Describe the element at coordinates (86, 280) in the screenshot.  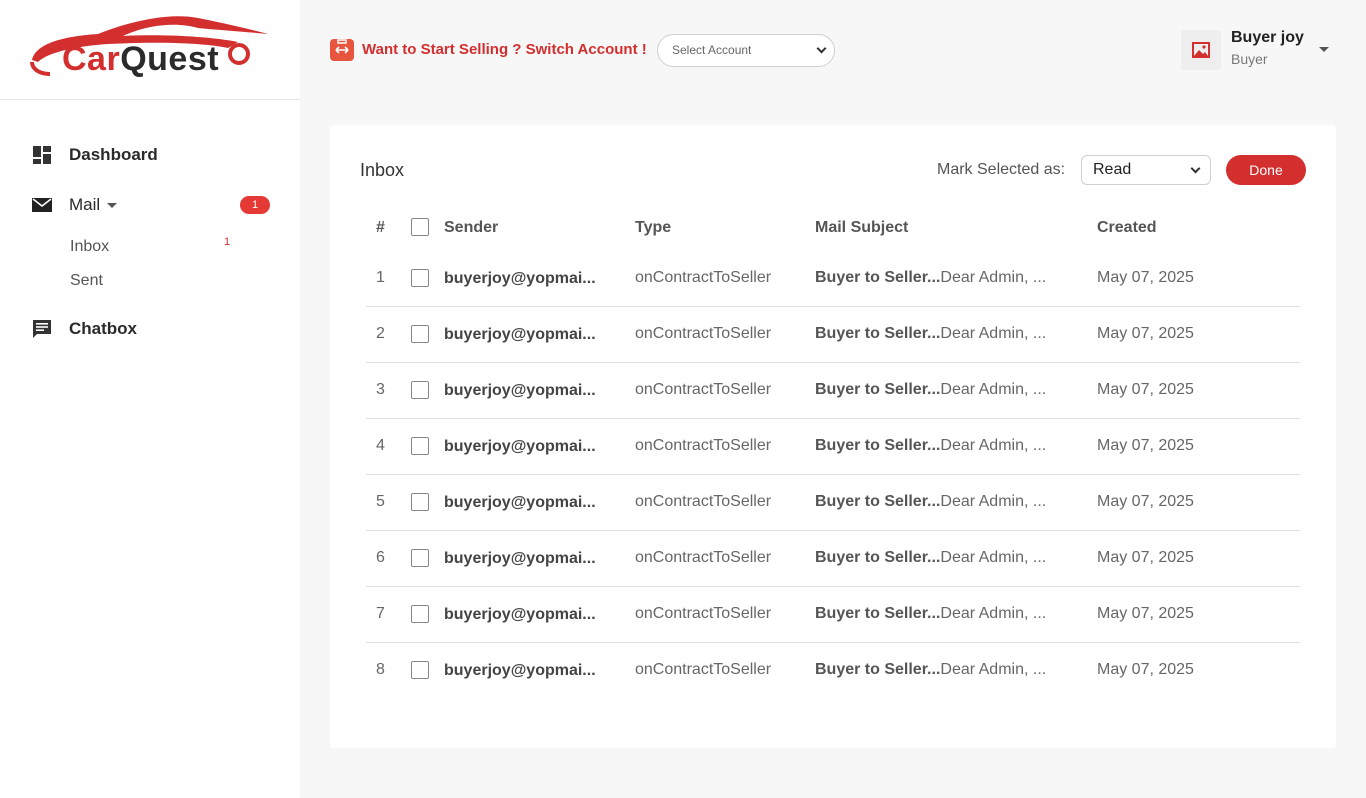
I see `sidebar-subitem-label: Sent` at that location.